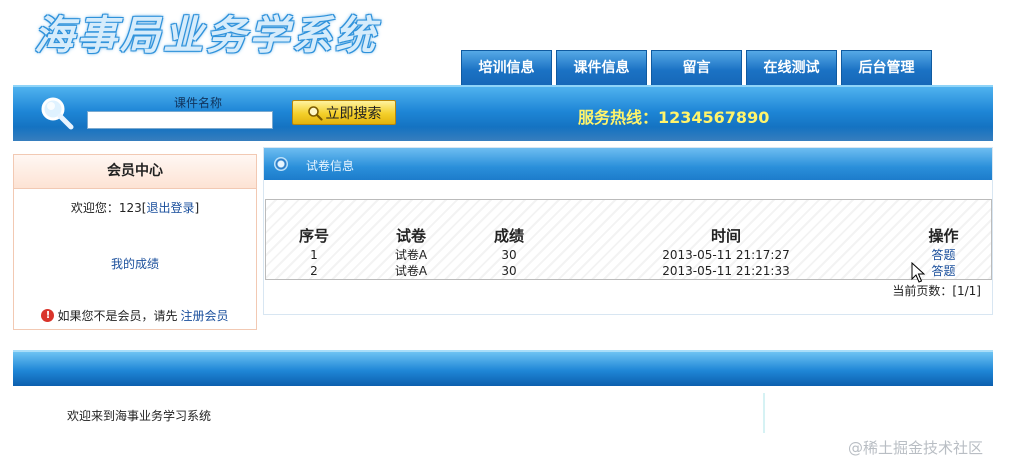  I want to click on search-button: 立即搜索, so click(344, 112).